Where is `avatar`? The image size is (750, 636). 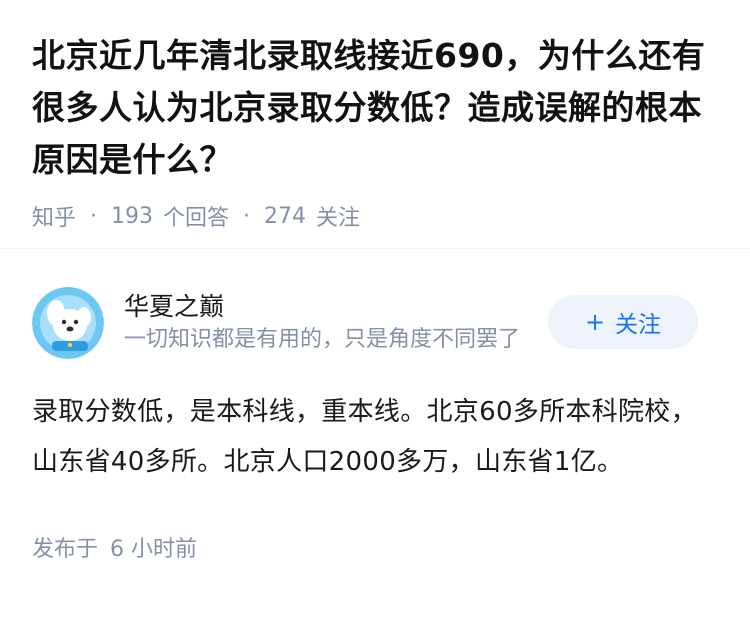
avatar is located at coordinates (68, 323).